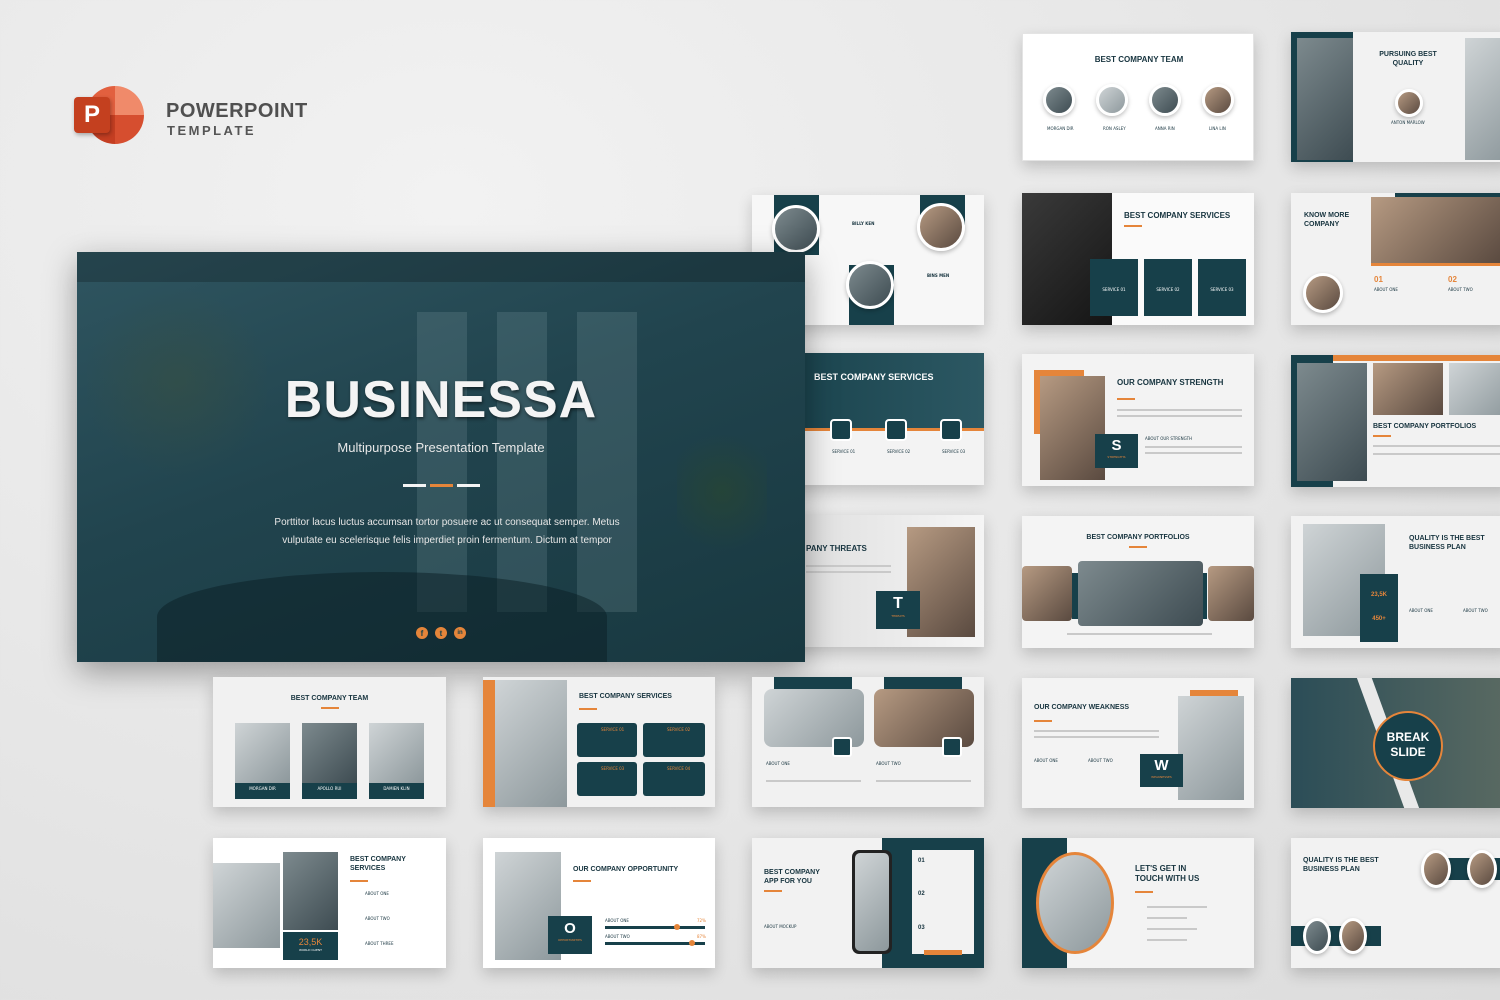  Describe the element at coordinates (1408, 746) in the screenshot. I see `break-badge: BREAK SLIDE` at that location.